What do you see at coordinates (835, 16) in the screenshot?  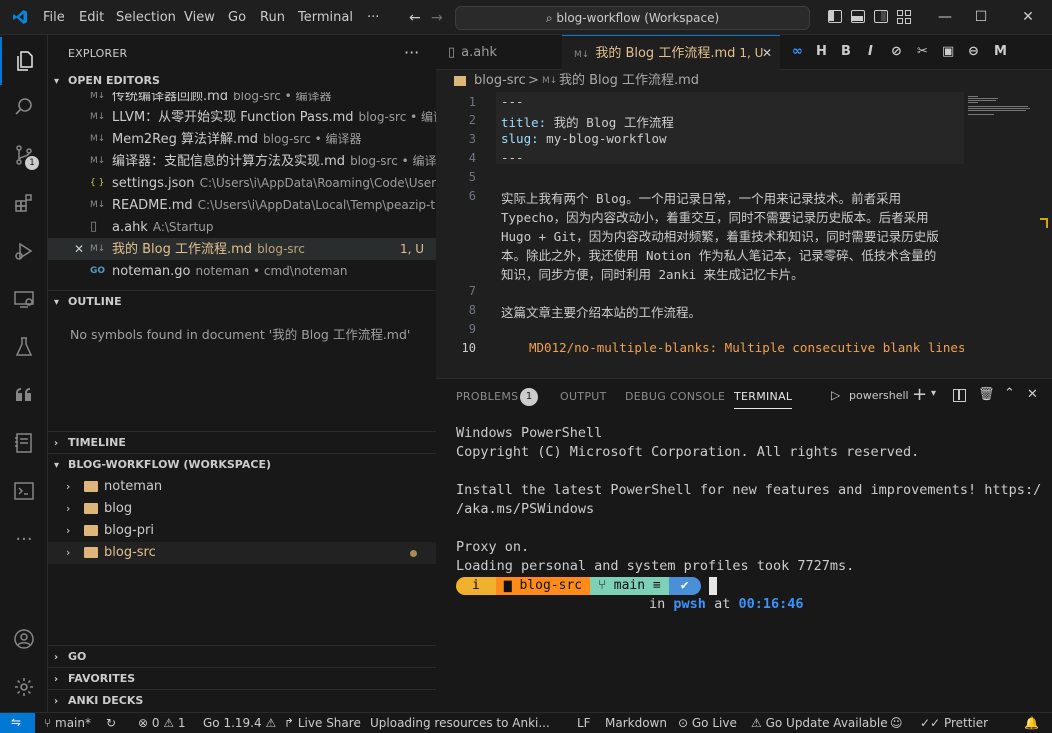 I see `toggle-sidebar-icon` at bounding box center [835, 16].